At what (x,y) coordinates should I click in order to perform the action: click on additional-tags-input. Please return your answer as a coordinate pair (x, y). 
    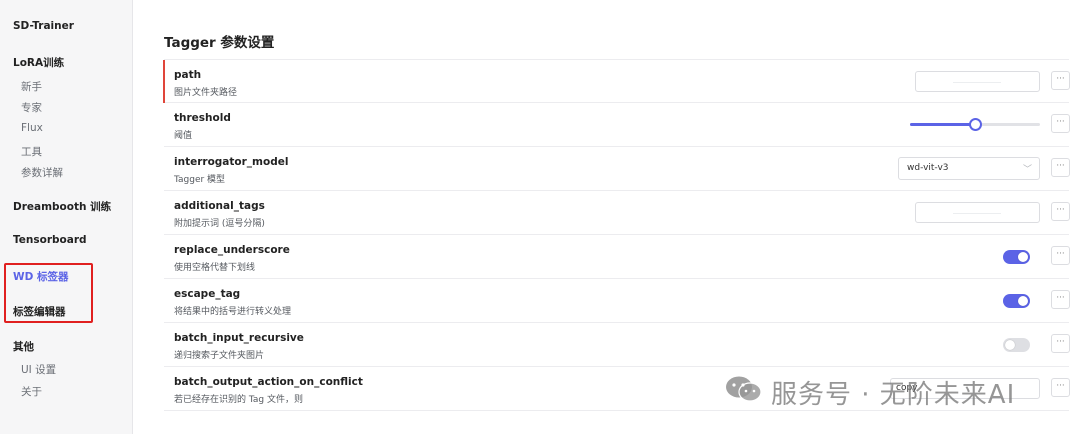
    Looking at the image, I should click on (977, 212).